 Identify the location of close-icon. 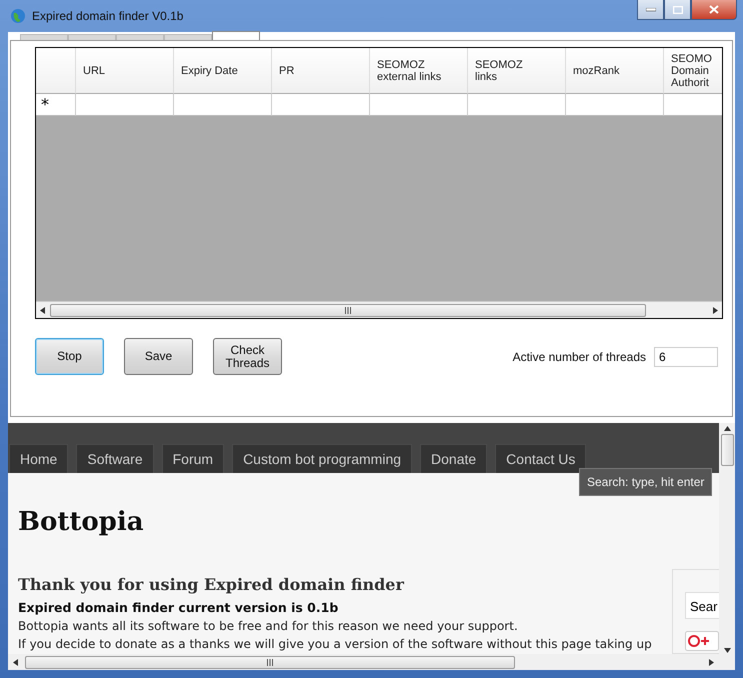
(714, 9).